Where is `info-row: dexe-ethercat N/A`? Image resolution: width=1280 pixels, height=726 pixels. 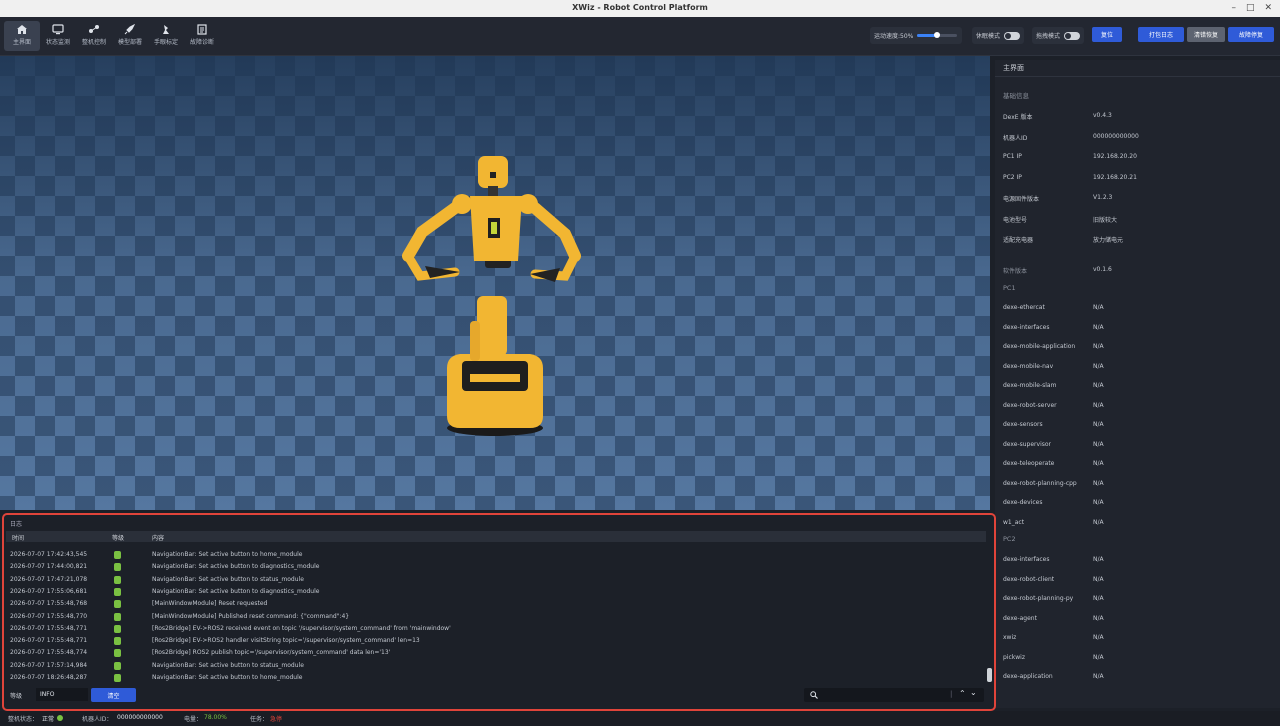 info-row: dexe-ethercat N/A is located at coordinates (1138, 307).